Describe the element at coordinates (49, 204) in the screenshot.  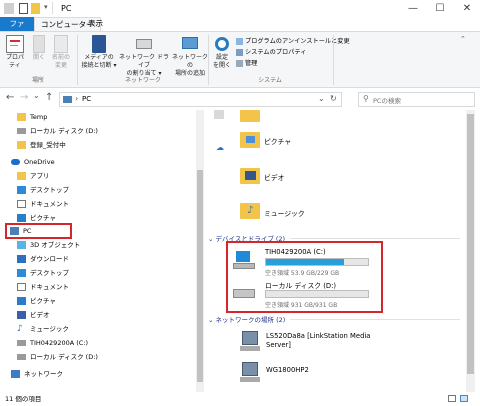
I see `nav-item-label: ドキュメント` at that location.